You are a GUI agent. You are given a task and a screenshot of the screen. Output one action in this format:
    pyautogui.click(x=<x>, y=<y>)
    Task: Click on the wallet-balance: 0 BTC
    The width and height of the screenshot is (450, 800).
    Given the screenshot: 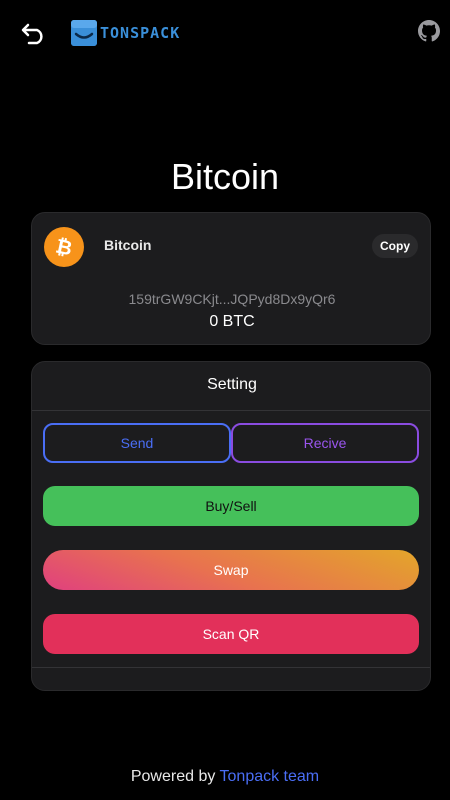 What is the action you would take?
    pyautogui.click(x=232, y=321)
    